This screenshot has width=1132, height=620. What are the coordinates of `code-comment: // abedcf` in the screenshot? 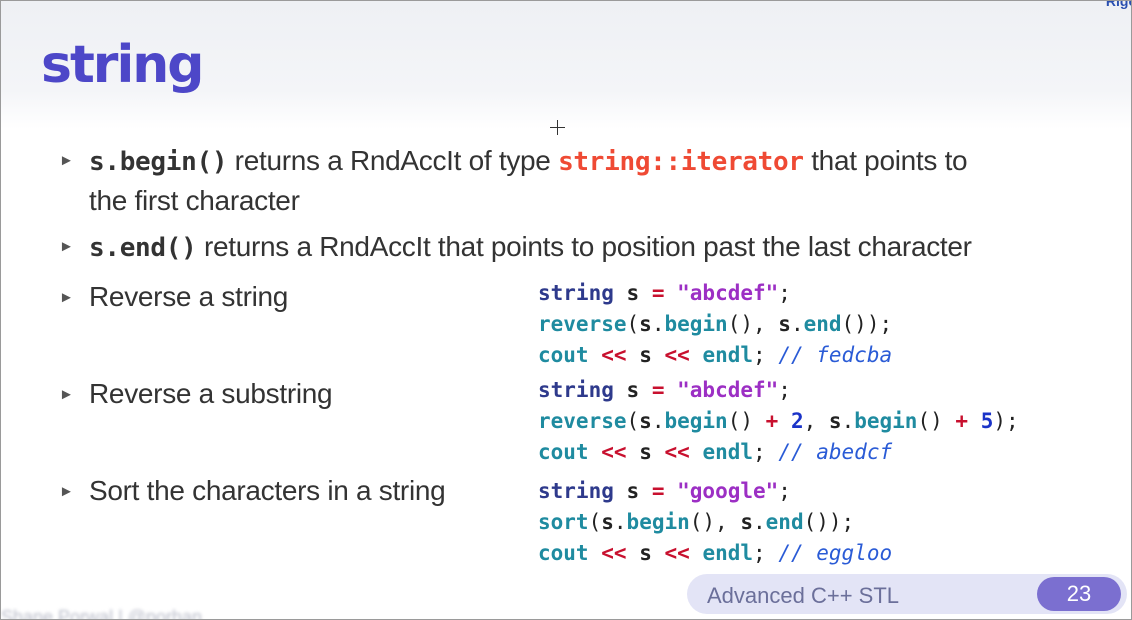 It's located at (835, 452).